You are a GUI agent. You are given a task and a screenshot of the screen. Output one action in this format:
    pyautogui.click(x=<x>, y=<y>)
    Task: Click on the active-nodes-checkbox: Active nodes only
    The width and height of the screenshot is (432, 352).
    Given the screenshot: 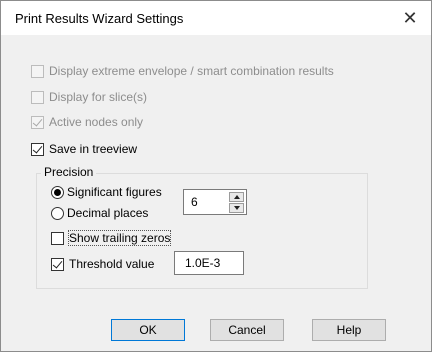 What is the action you would take?
    pyautogui.click(x=87, y=122)
    